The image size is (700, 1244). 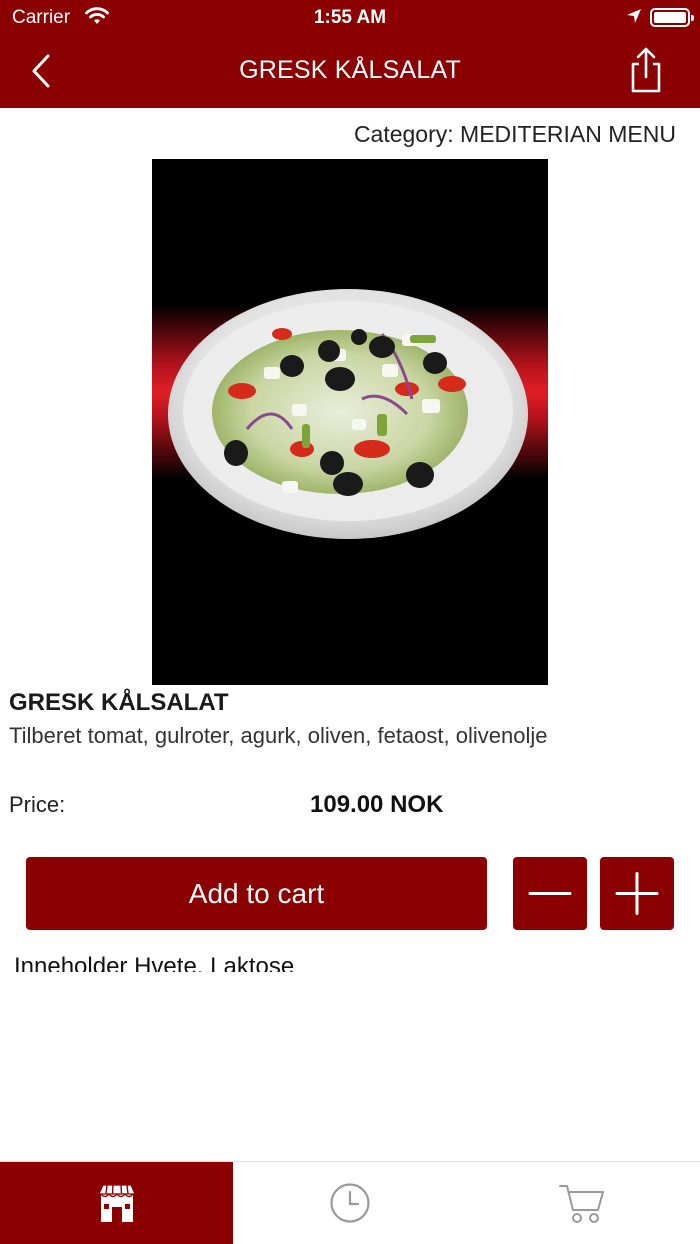 I want to click on increase-quantity-button, so click(x=637, y=893).